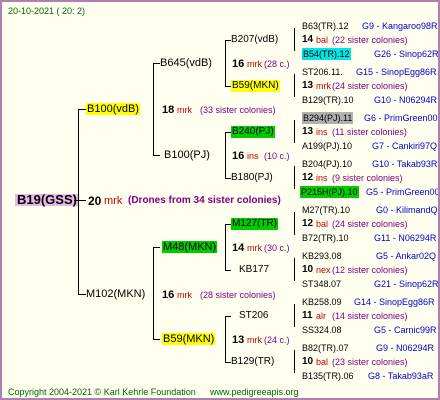 This screenshot has height=400, width=440. I want to click on sire-queen: B100(vdB), so click(113, 109).